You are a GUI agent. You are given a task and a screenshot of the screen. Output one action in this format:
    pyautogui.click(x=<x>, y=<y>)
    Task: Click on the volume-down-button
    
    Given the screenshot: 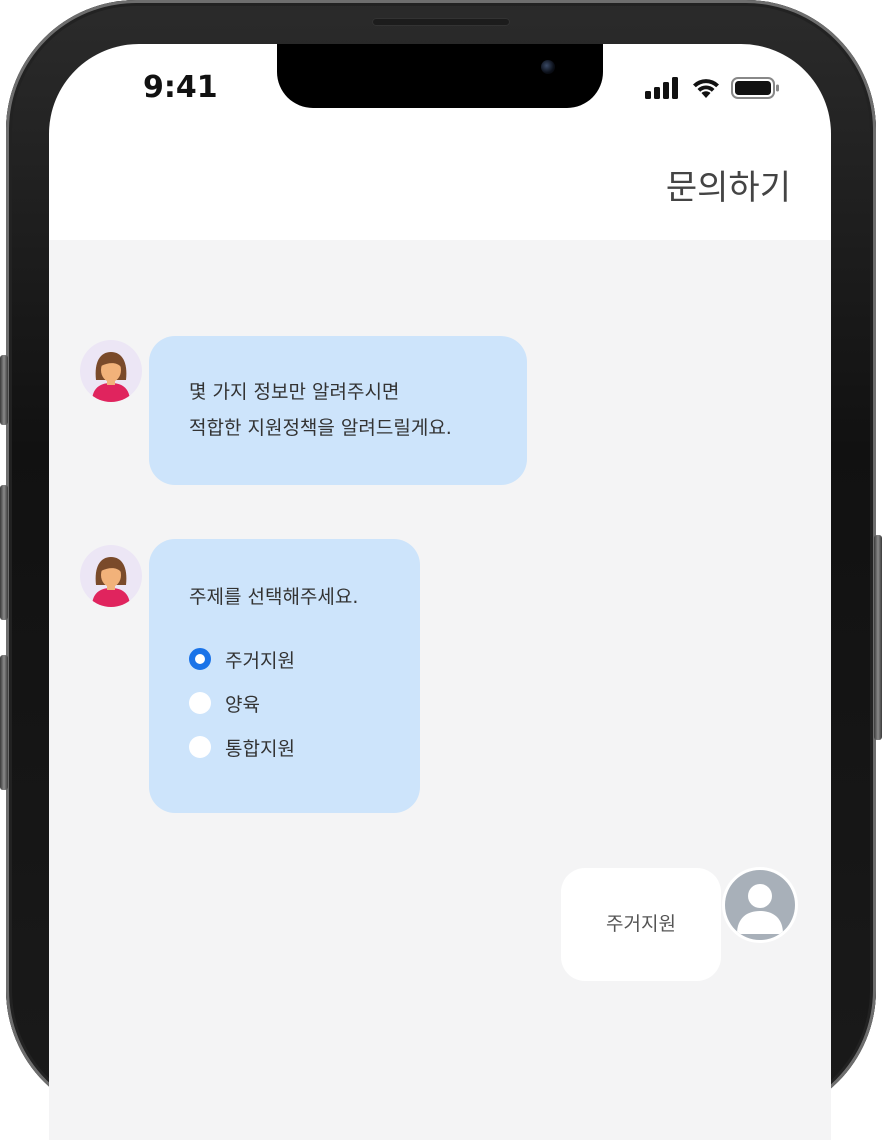 What is the action you would take?
    pyautogui.click(x=4, y=722)
    